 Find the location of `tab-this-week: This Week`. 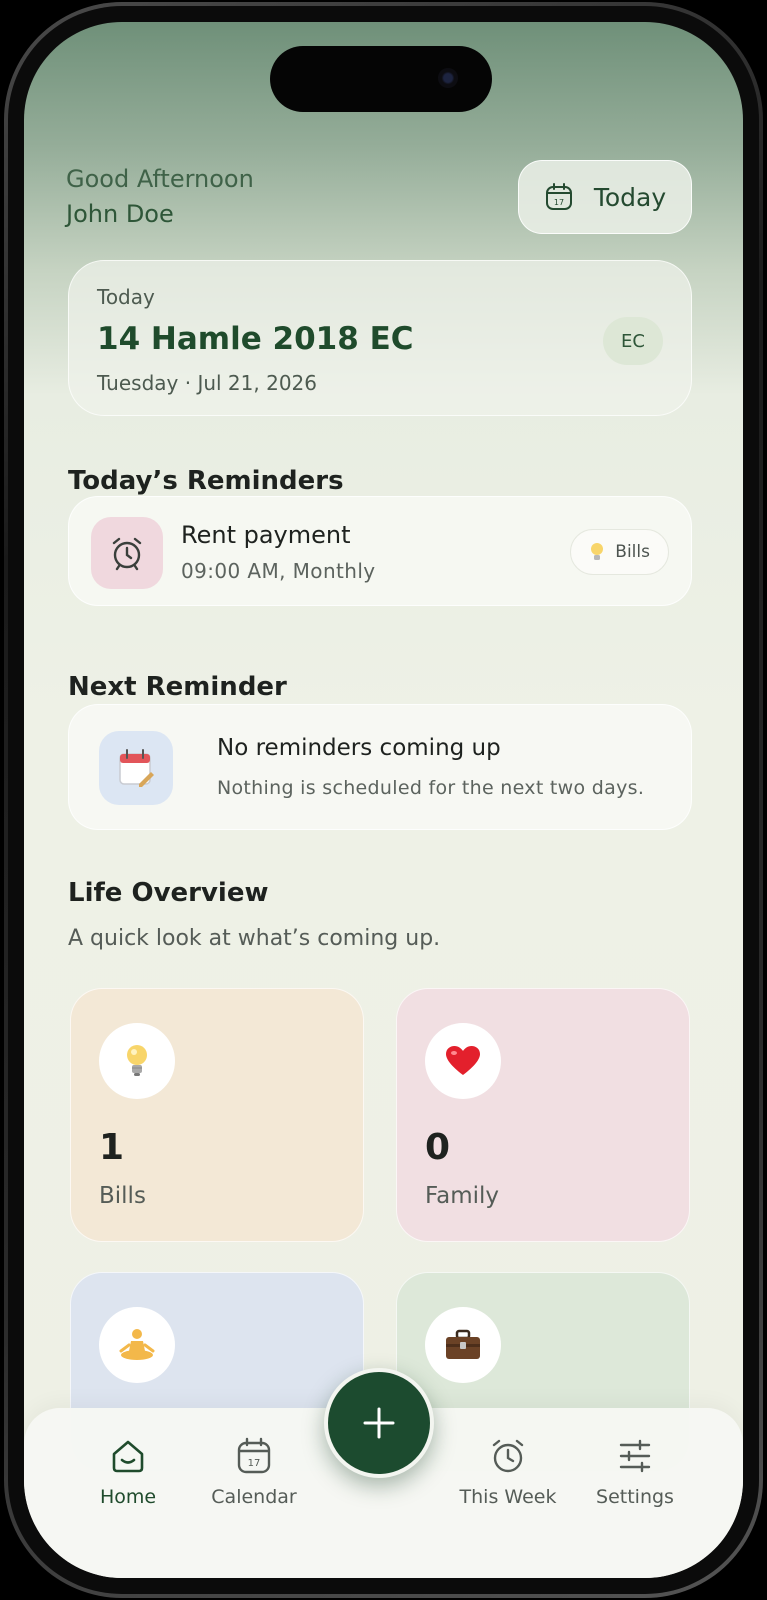

tab-this-week: This Week is located at coordinates (508, 1472).